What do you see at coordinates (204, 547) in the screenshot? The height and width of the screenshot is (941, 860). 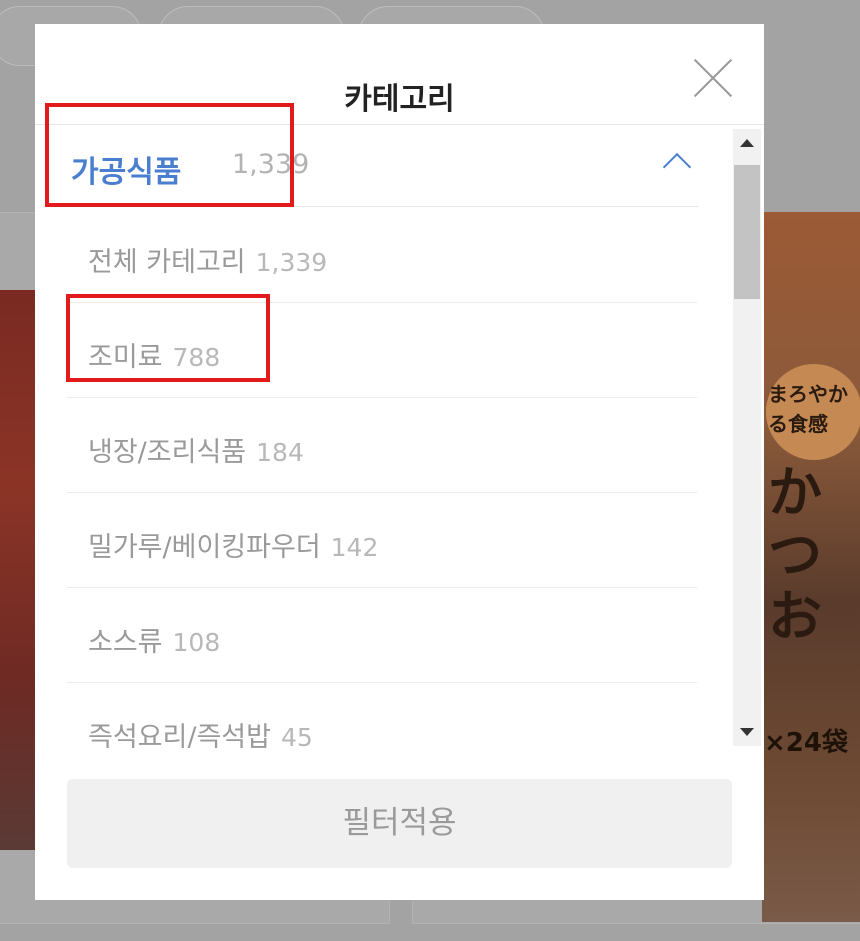 I see `subcategory-label: 밀가루/베이킹파우더` at bounding box center [204, 547].